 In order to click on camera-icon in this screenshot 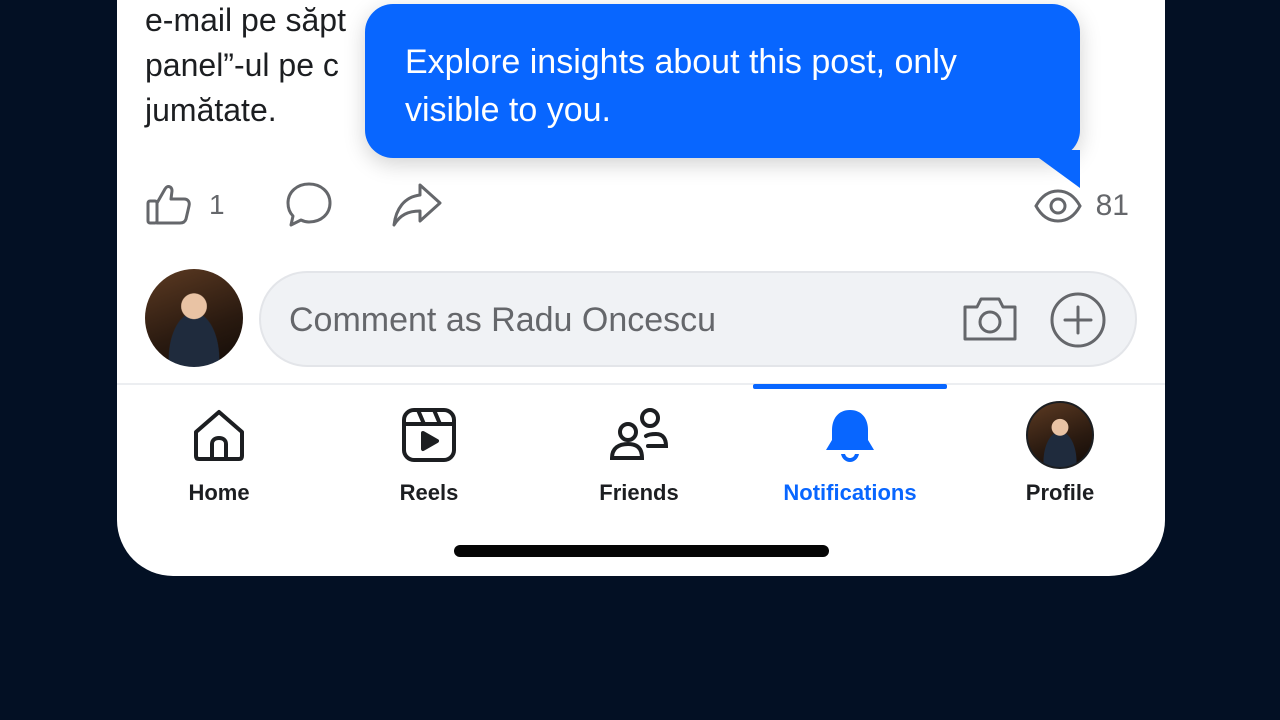, I will do `click(990, 319)`.